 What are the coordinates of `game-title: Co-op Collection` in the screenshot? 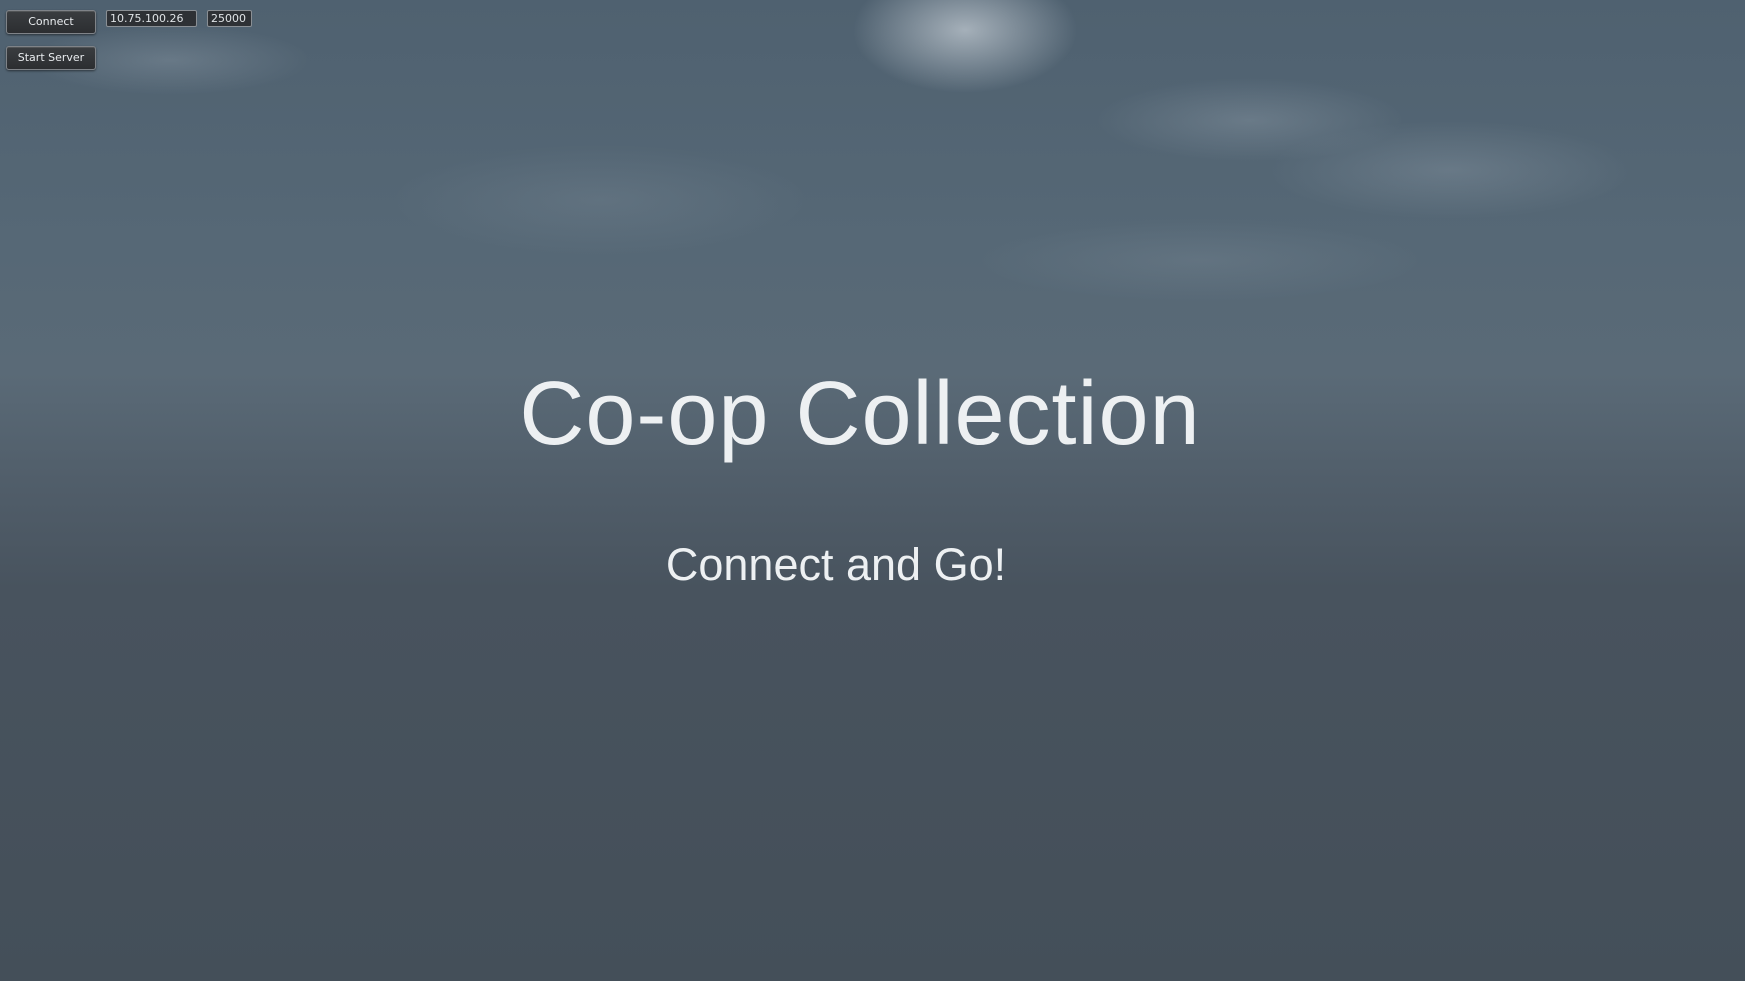 It's located at (860, 414).